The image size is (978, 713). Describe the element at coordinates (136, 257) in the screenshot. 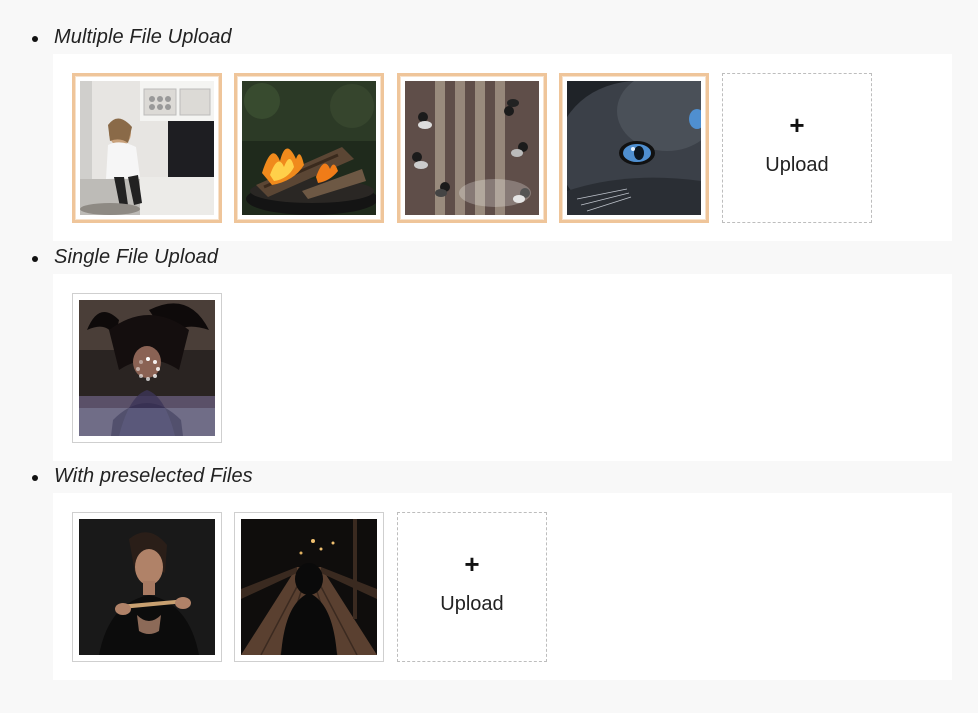

I see `section-title: Single File Upload` at that location.